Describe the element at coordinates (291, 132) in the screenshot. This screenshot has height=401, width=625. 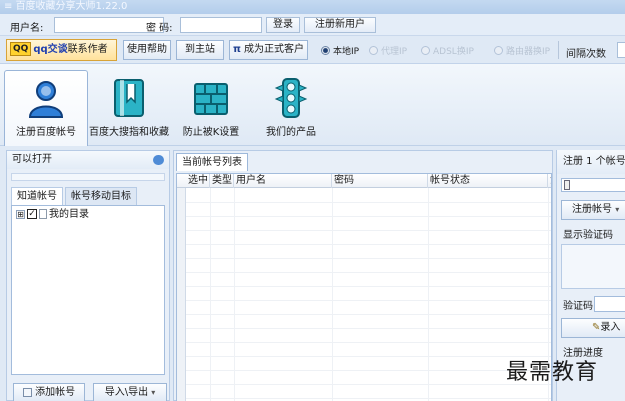
I see `tab-our-products-label: 我们的产品` at that location.